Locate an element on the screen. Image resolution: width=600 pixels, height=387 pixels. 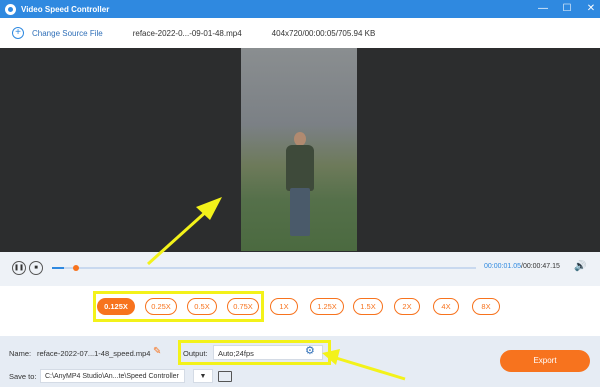
name-label: Name: is located at coordinates (20, 353).